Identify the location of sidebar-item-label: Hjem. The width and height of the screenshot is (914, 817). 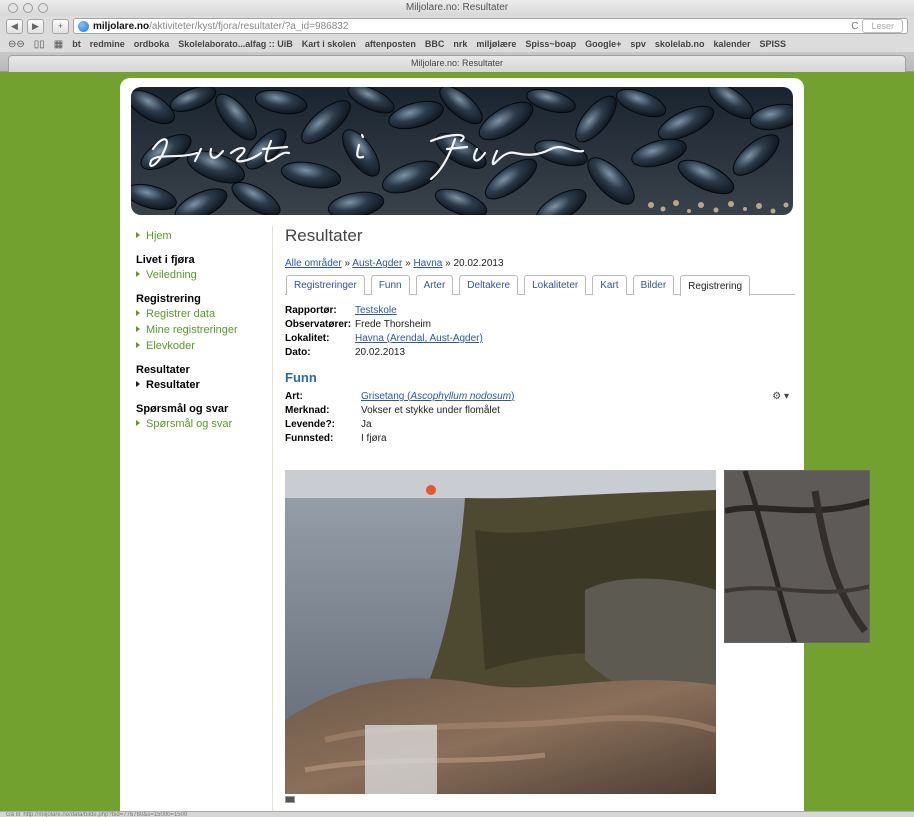
(159, 236).